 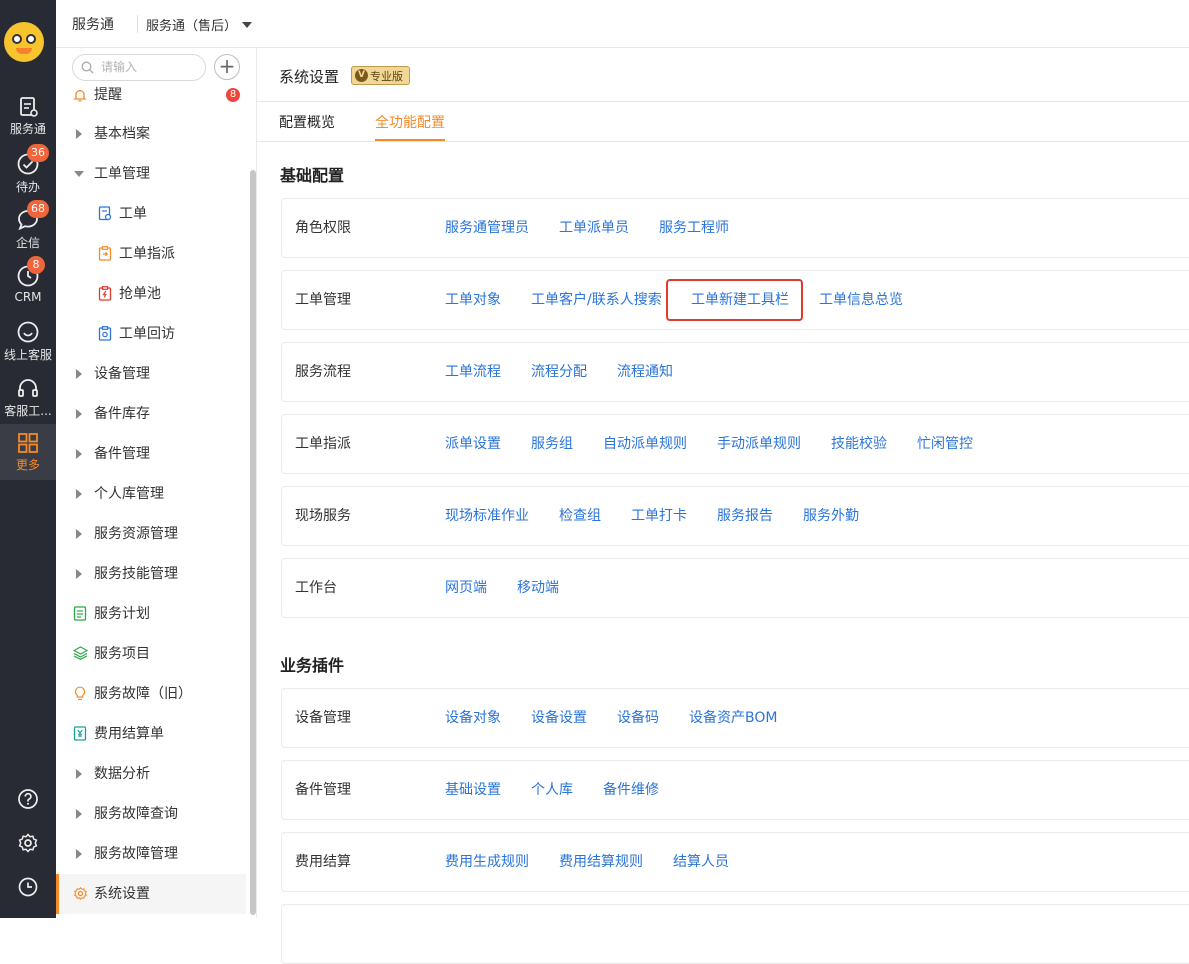 I want to click on sidebar-item-label: 工单管理, so click(x=122, y=174).